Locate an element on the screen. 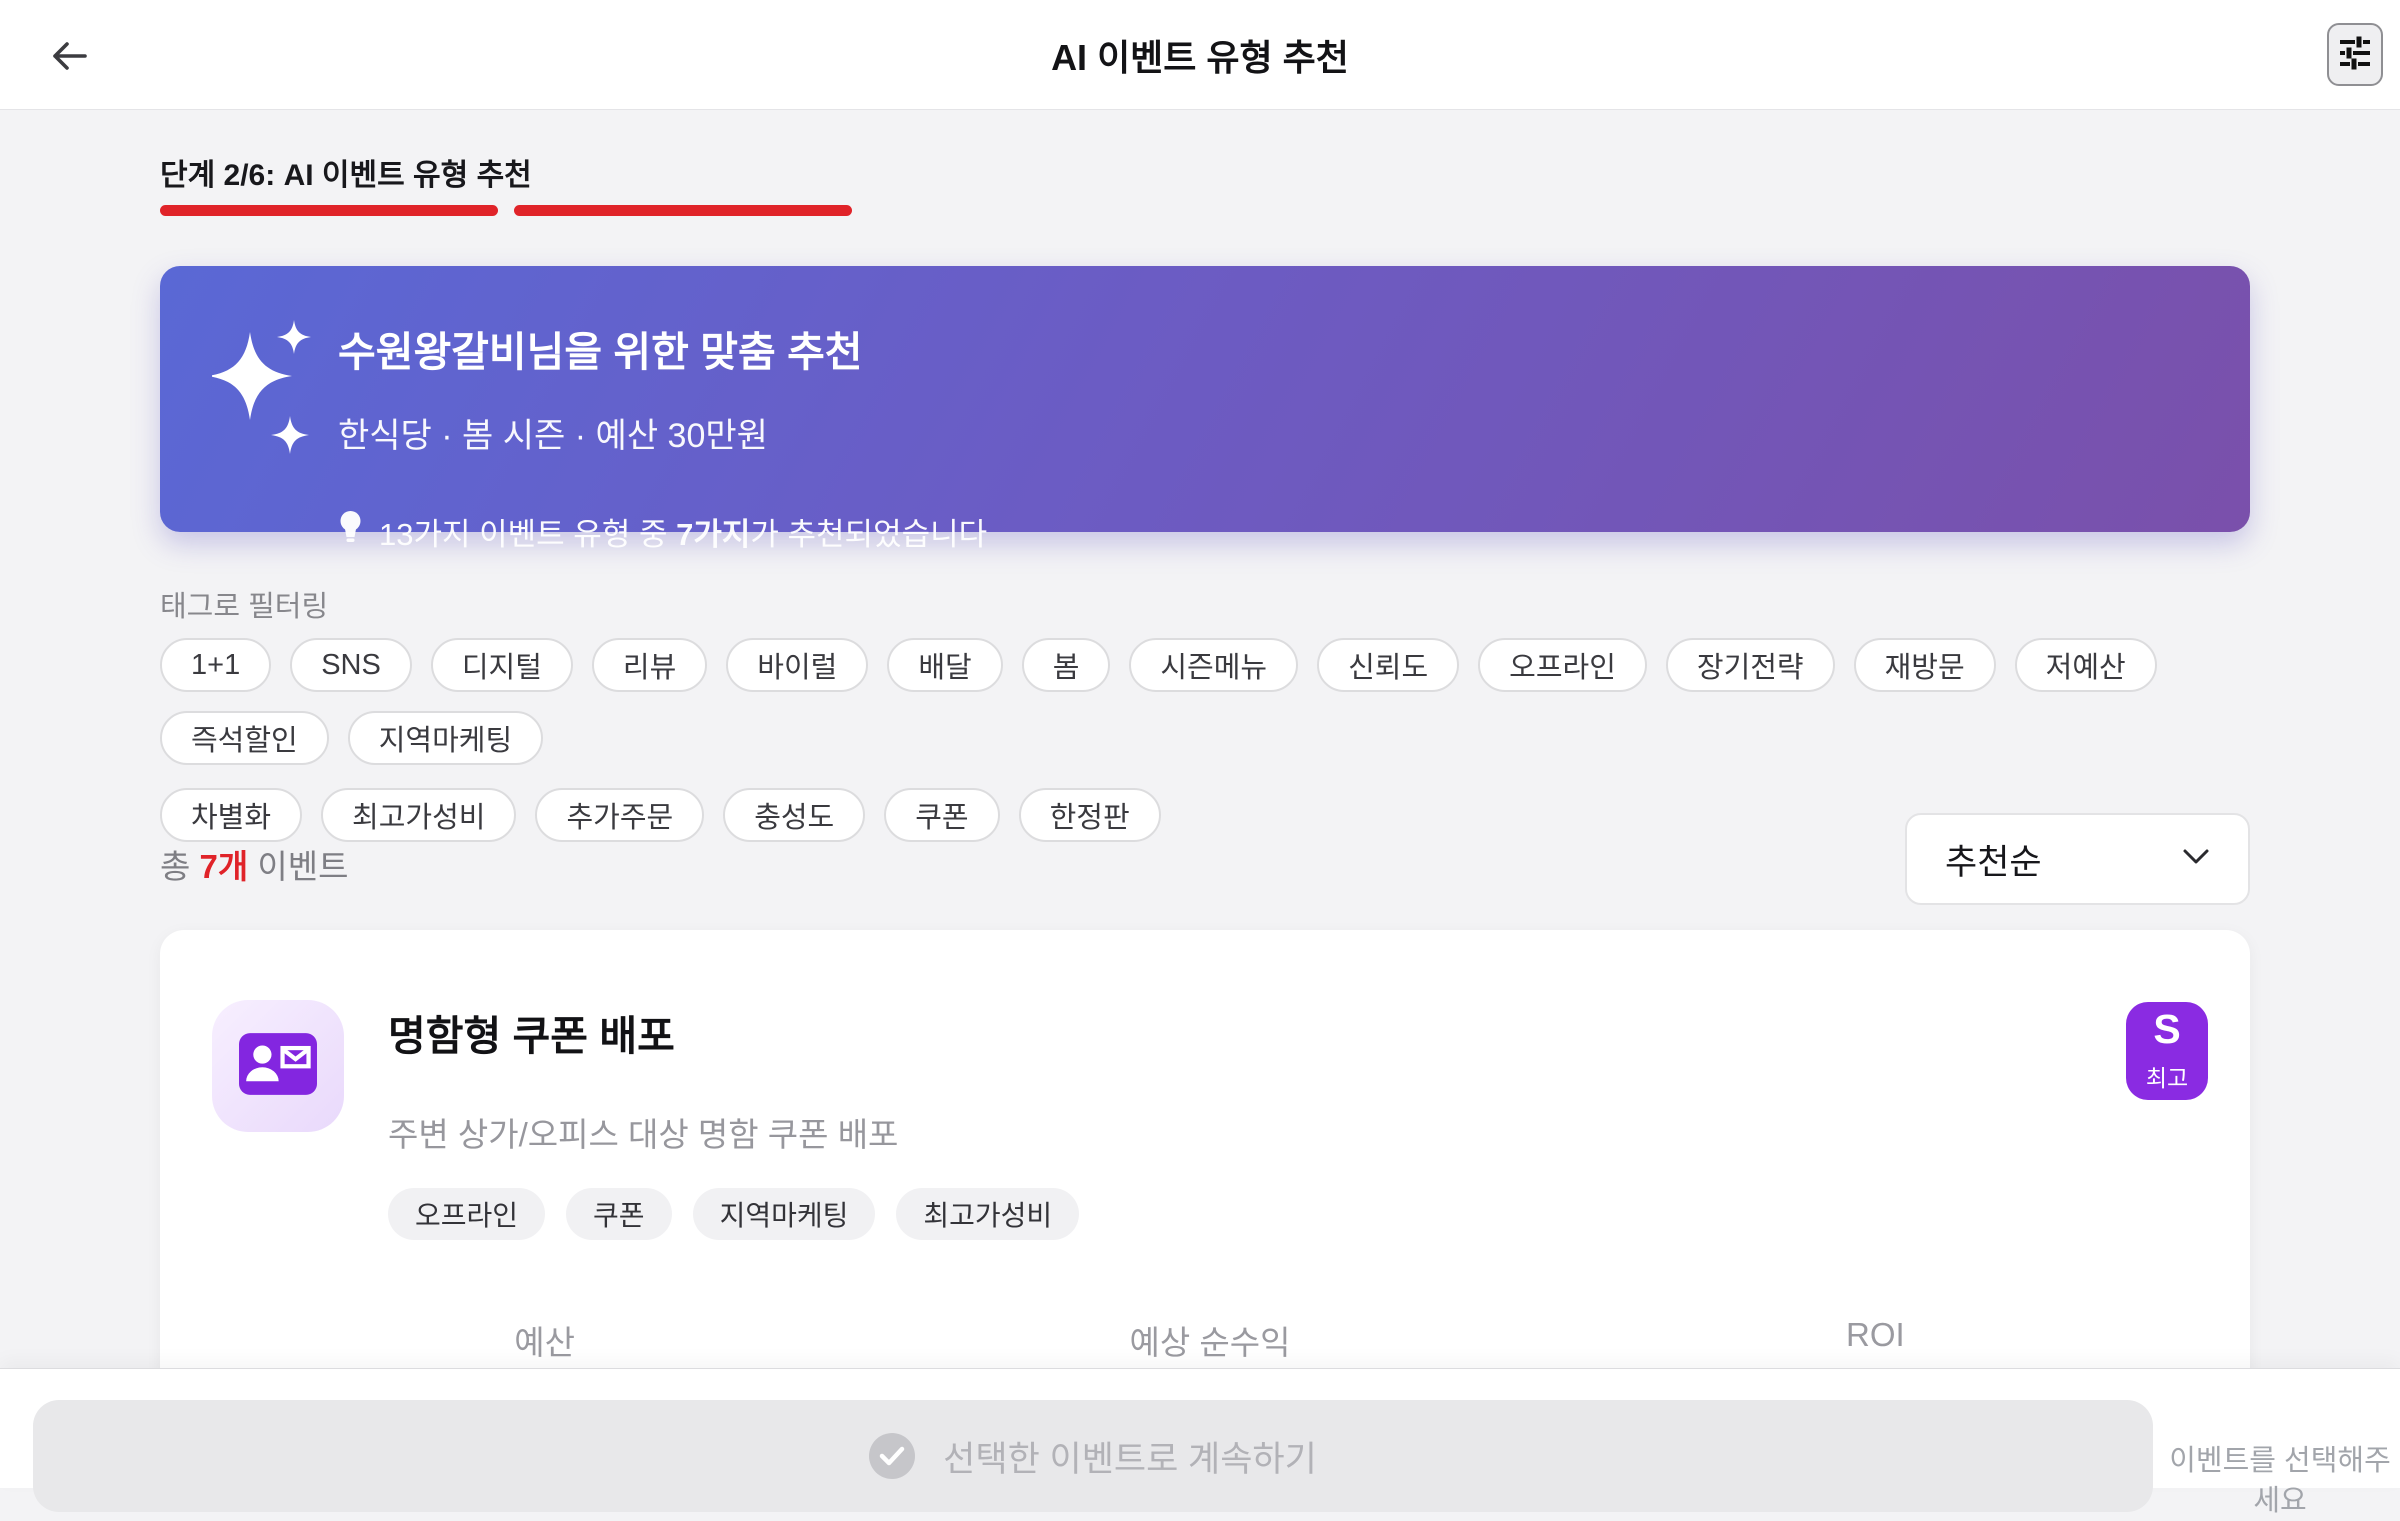  filter-tag-chip: 1+1 is located at coordinates (216, 665).